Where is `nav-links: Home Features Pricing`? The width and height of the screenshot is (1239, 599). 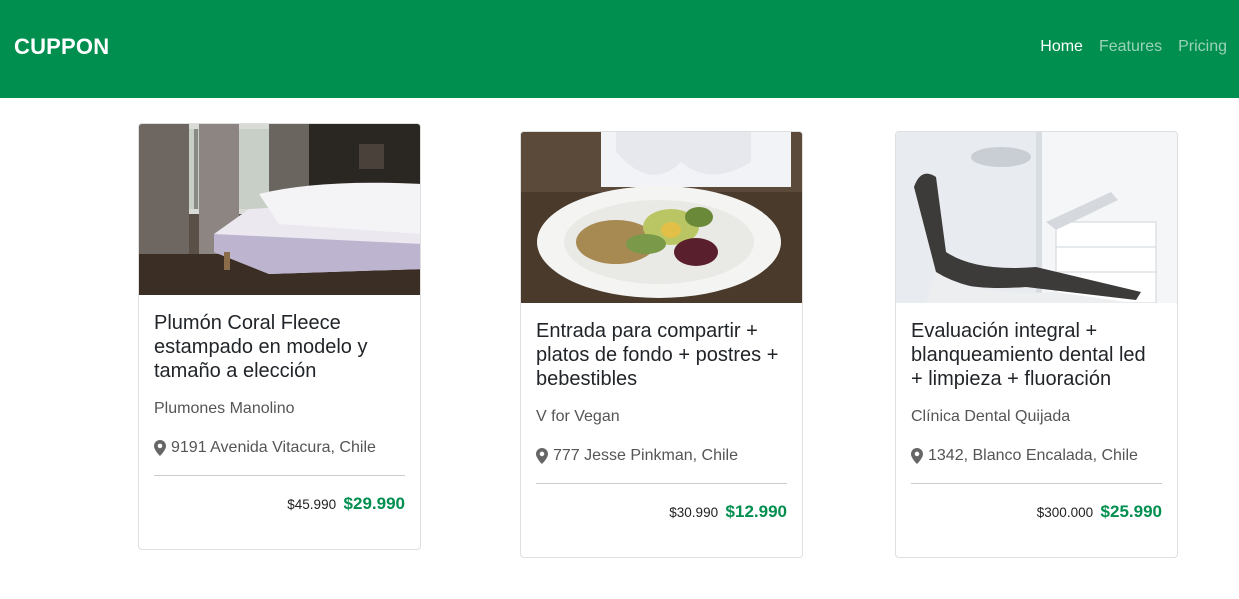
nav-links: Home Features Pricing is located at coordinates (1133, 47).